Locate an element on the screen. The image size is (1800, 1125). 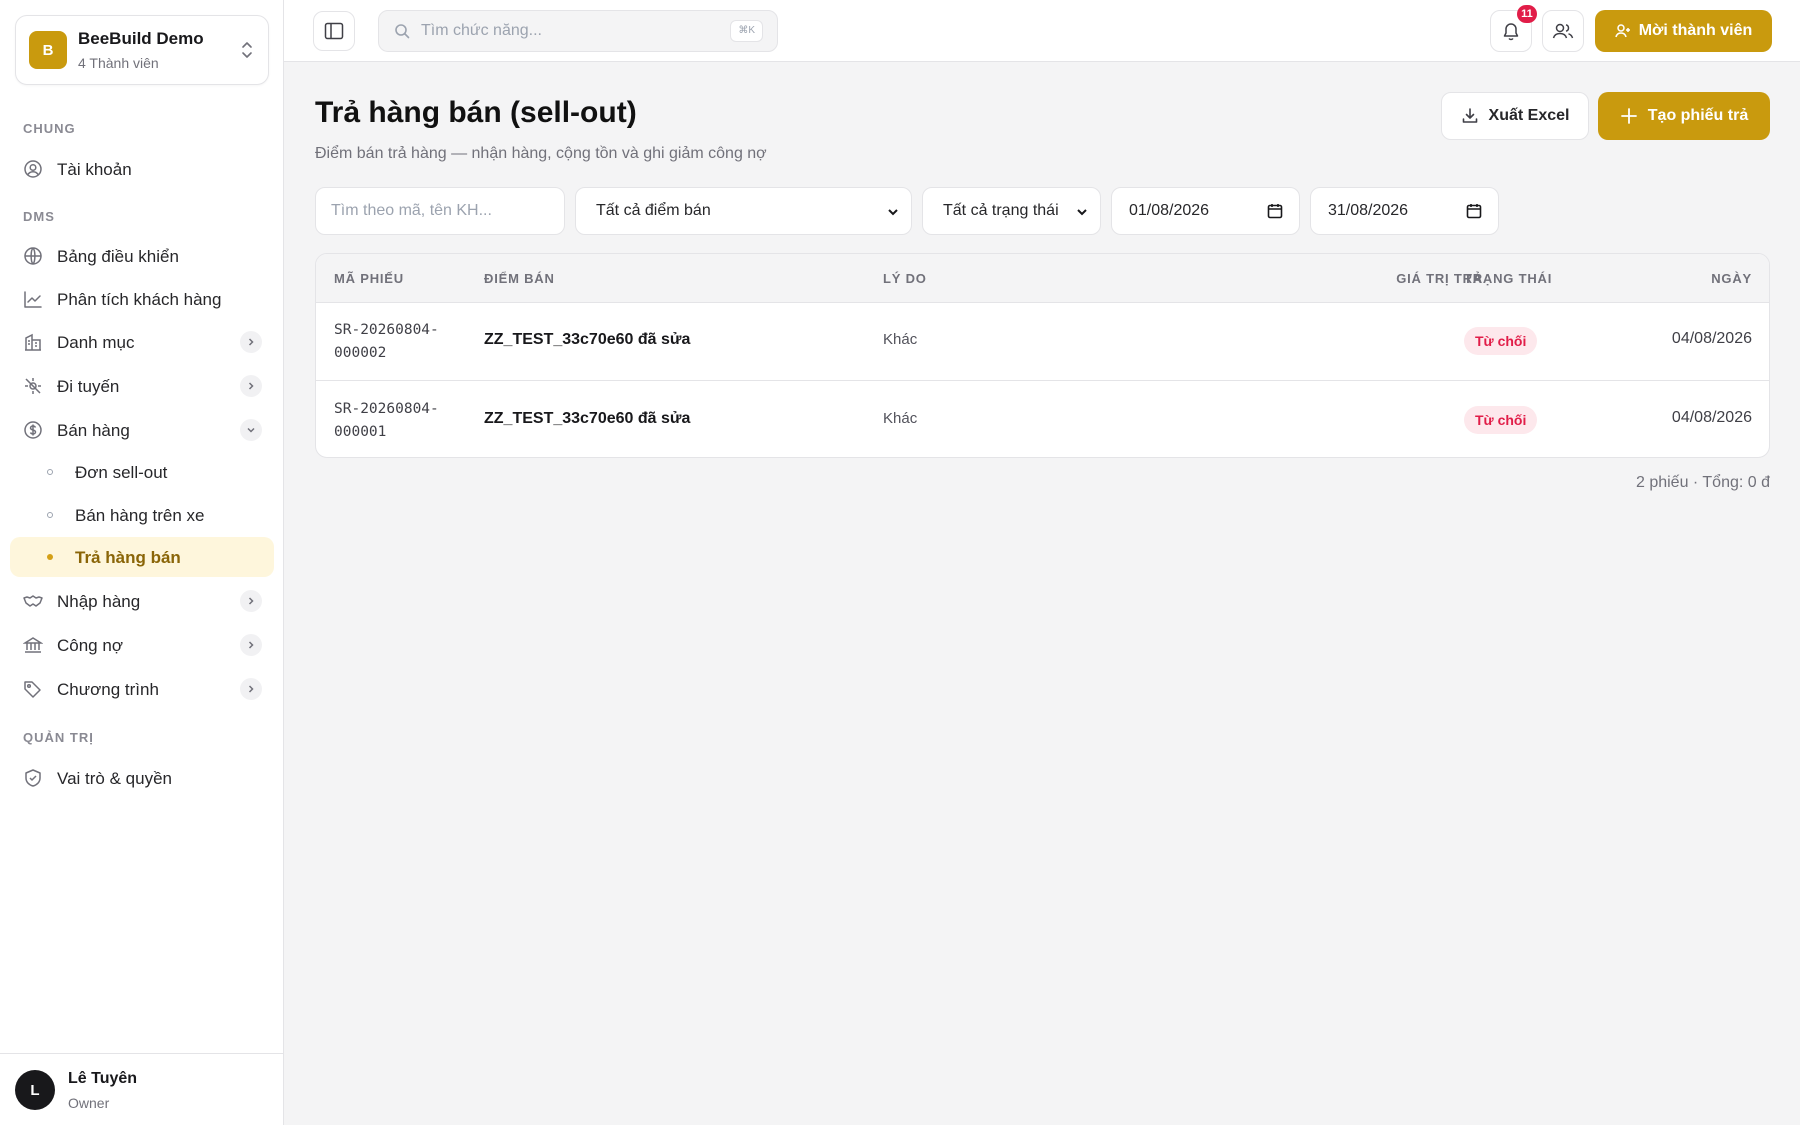
sidebar-item-label: Bán hàng is located at coordinates (93, 430).